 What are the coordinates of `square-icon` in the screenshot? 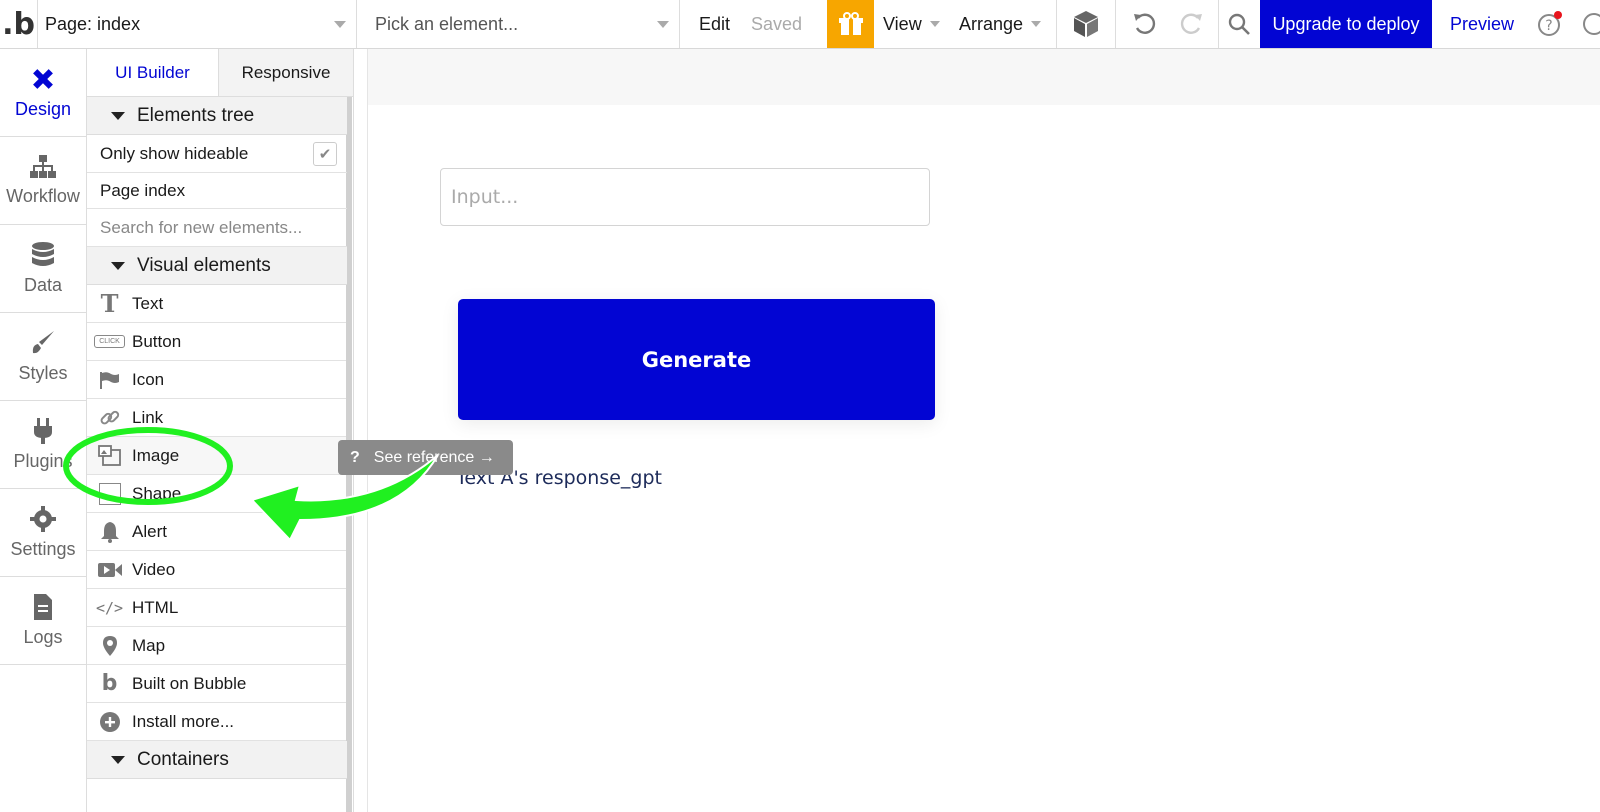 It's located at (109, 493).